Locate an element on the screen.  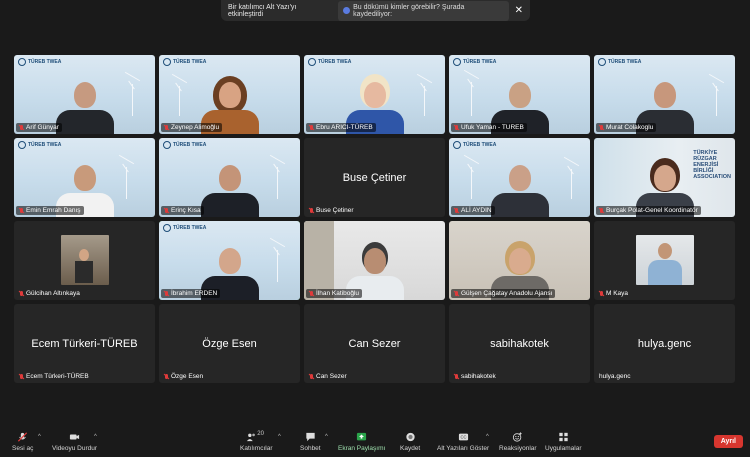
chat-button: Sohbet is located at coordinates (310, 442).